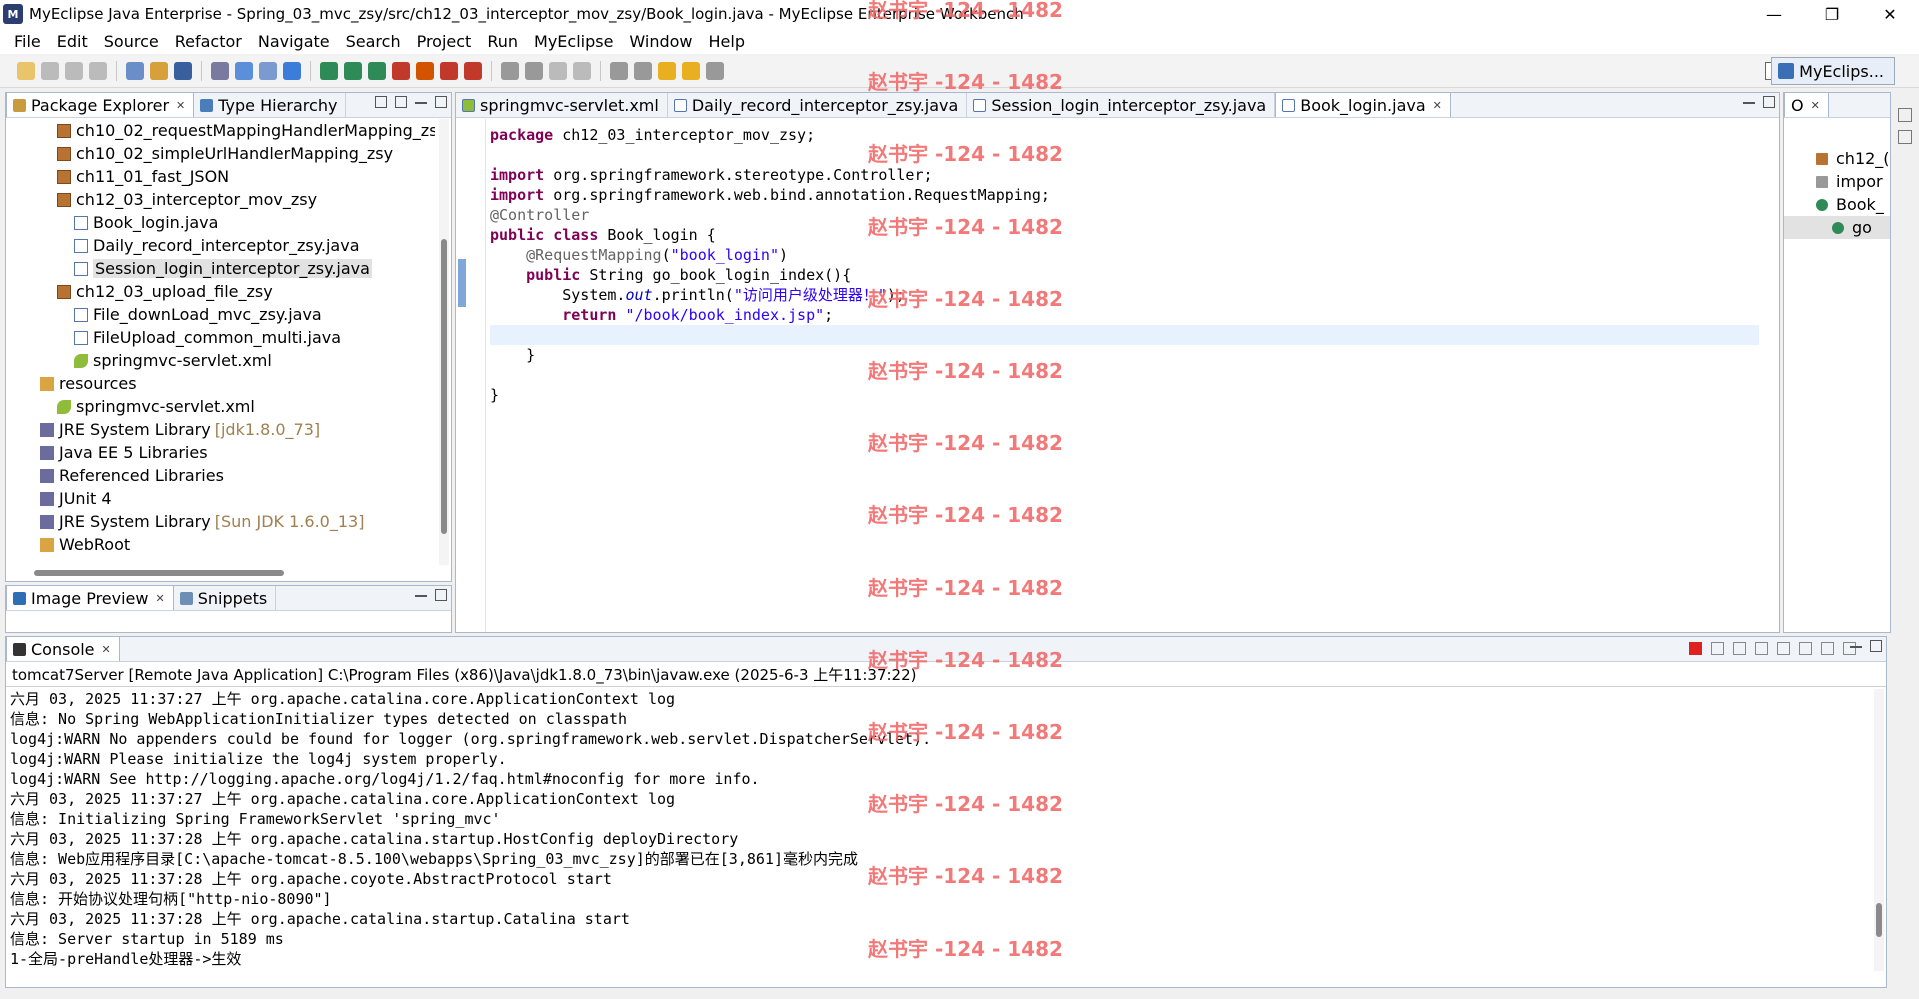  I want to click on menu-window: Window, so click(660, 41).